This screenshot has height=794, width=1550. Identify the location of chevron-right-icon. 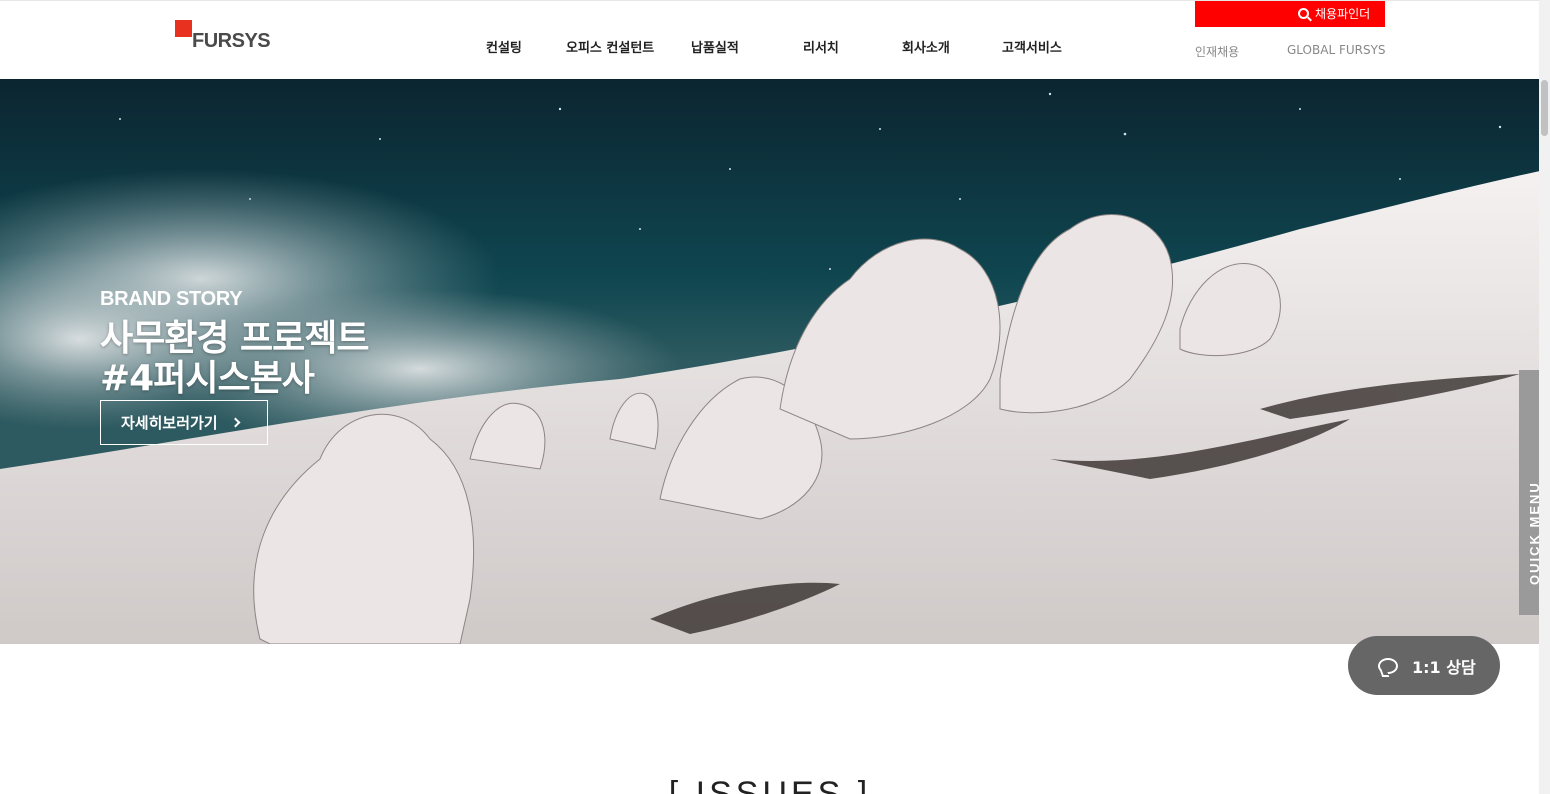
(235, 422).